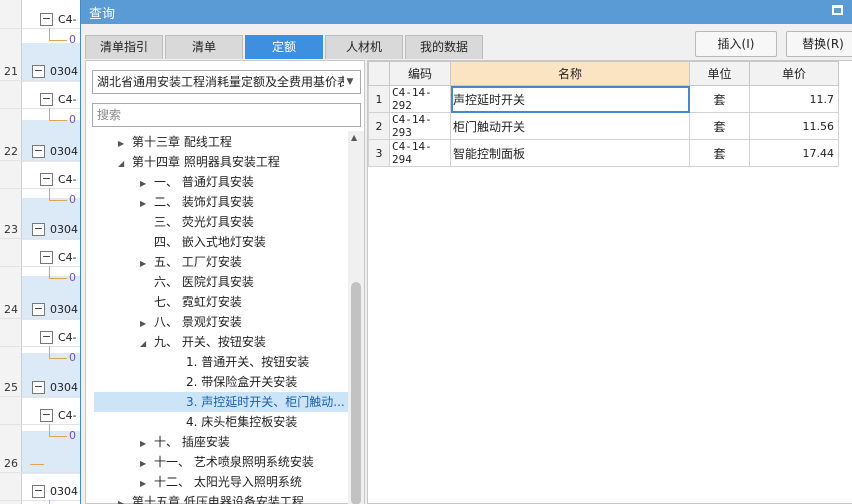 This screenshot has width=852, height=504. What do you see at coordinates (64, 387) in the screenshot?
I see `row-code: 0304` at bounding box center [64, 387].